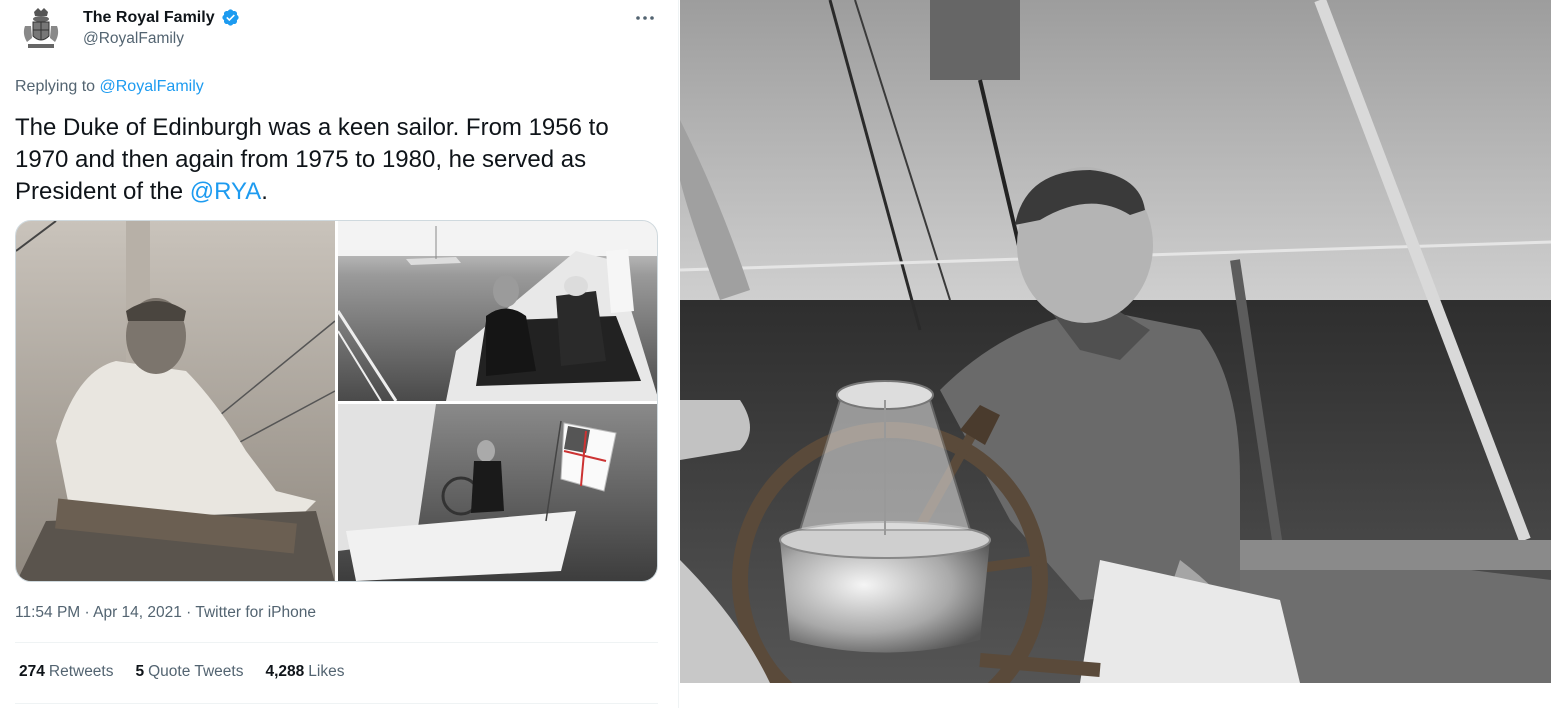 This screenshot has height=708, width=1551. What do you see at coordinates (678, 354) in the screenshot?
I see `panel-divider` at bounding box center [678, 354].